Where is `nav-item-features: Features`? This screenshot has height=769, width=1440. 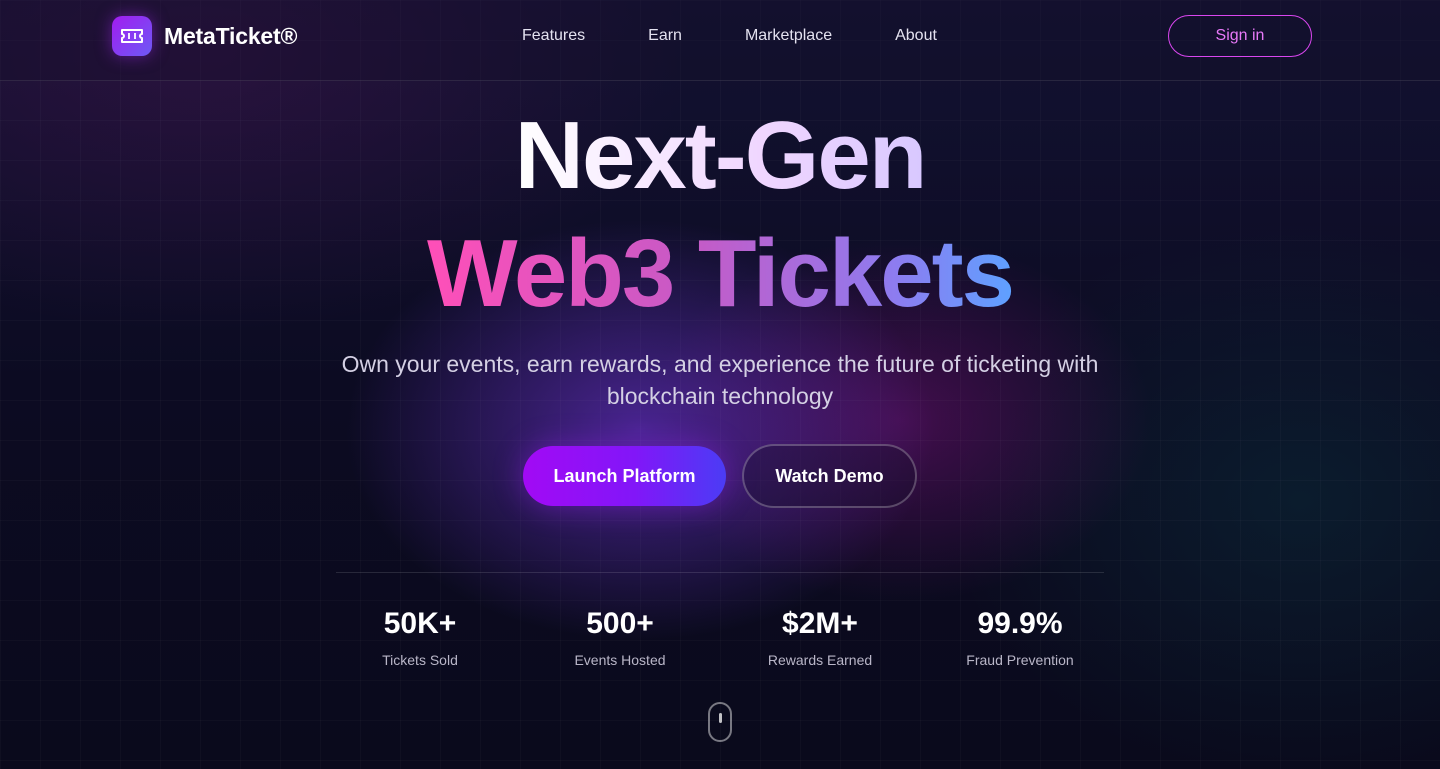
nav-item-features: Features is located at coordinates (553, 36).